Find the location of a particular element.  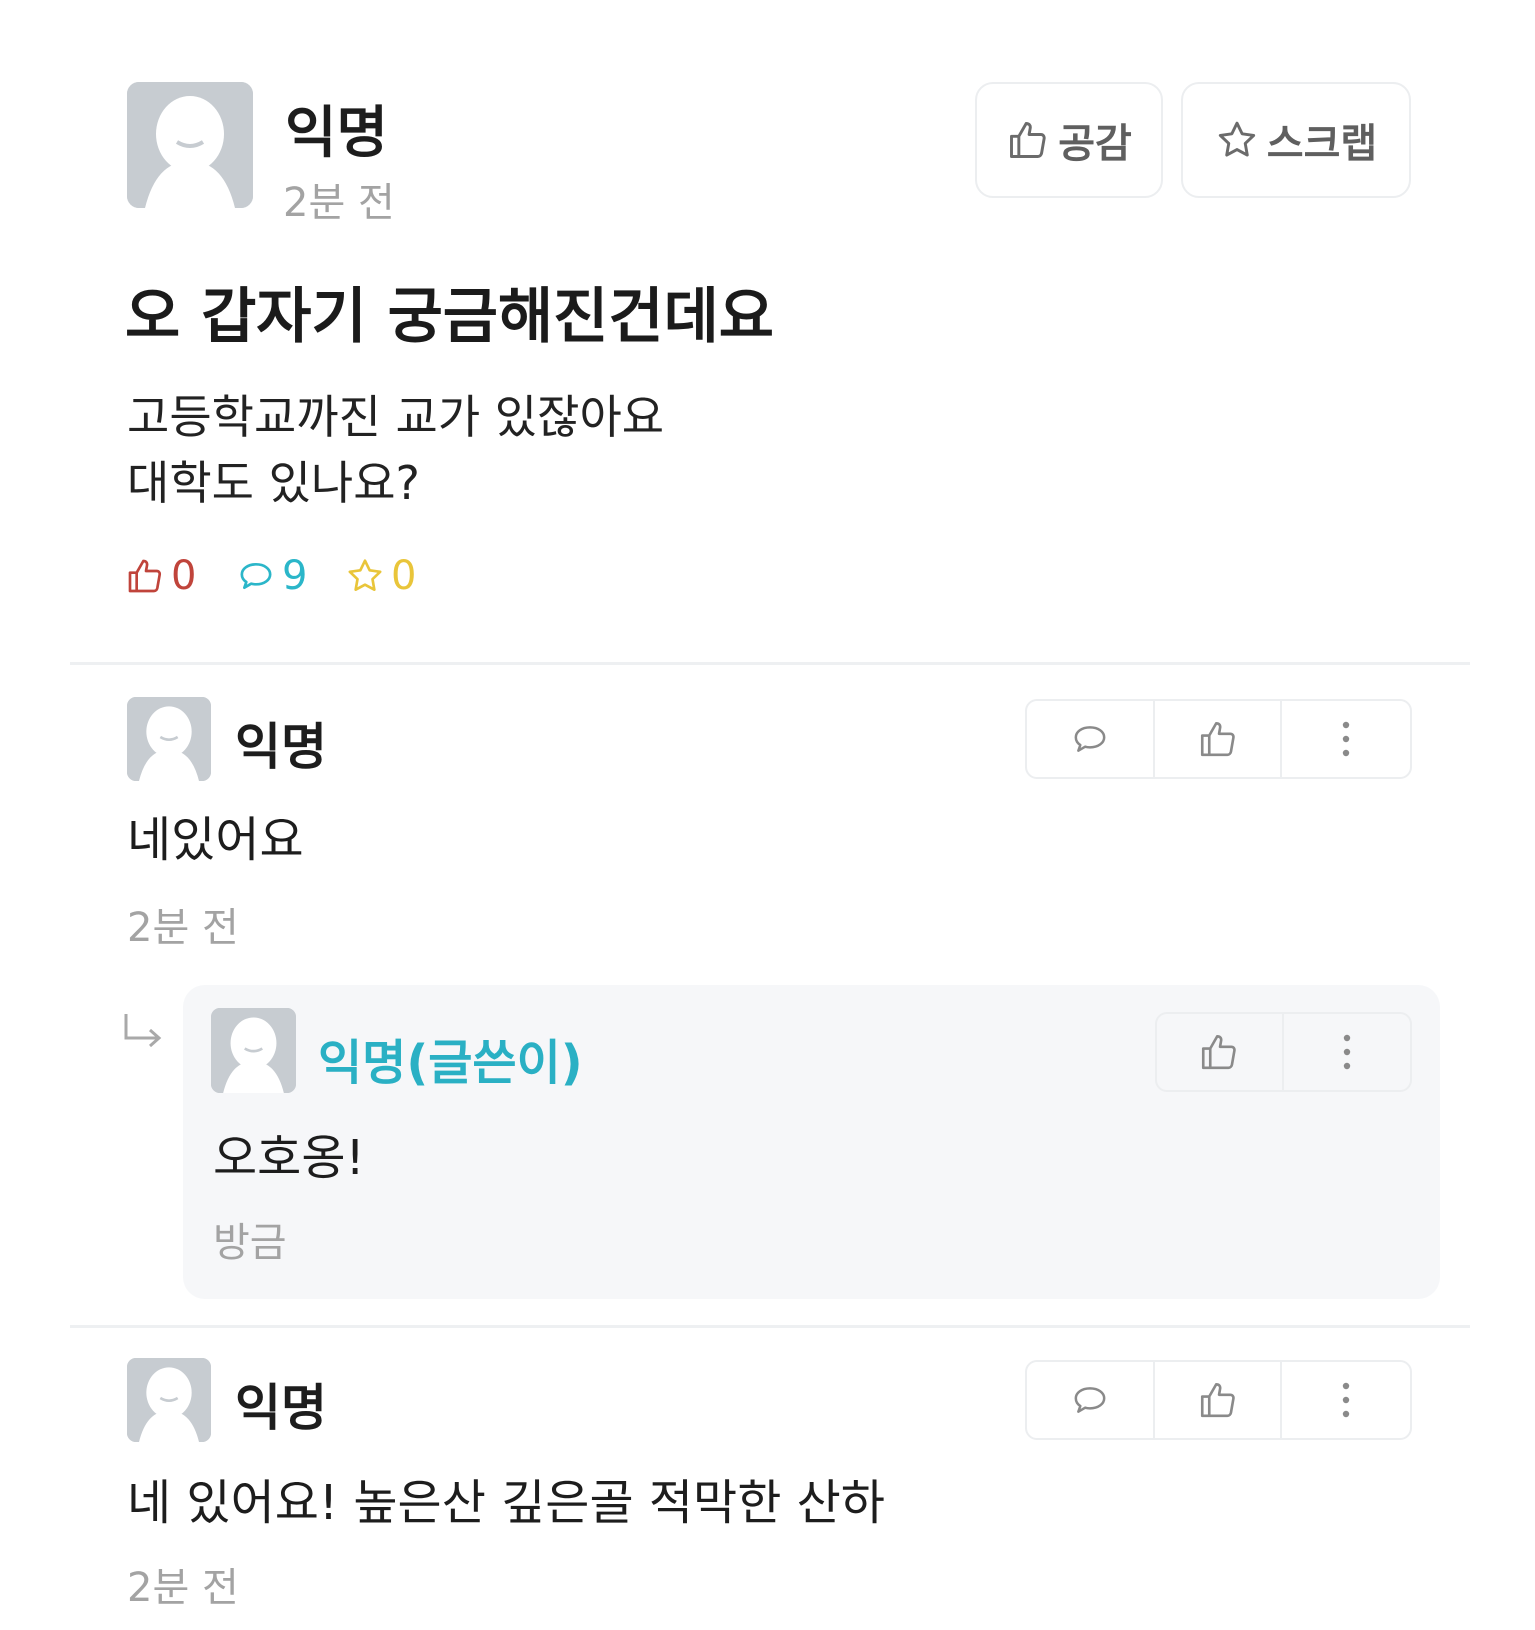

post-body-line-1: 고등학교까진 교가 있잖아요 is located at coordinates (396, 417).